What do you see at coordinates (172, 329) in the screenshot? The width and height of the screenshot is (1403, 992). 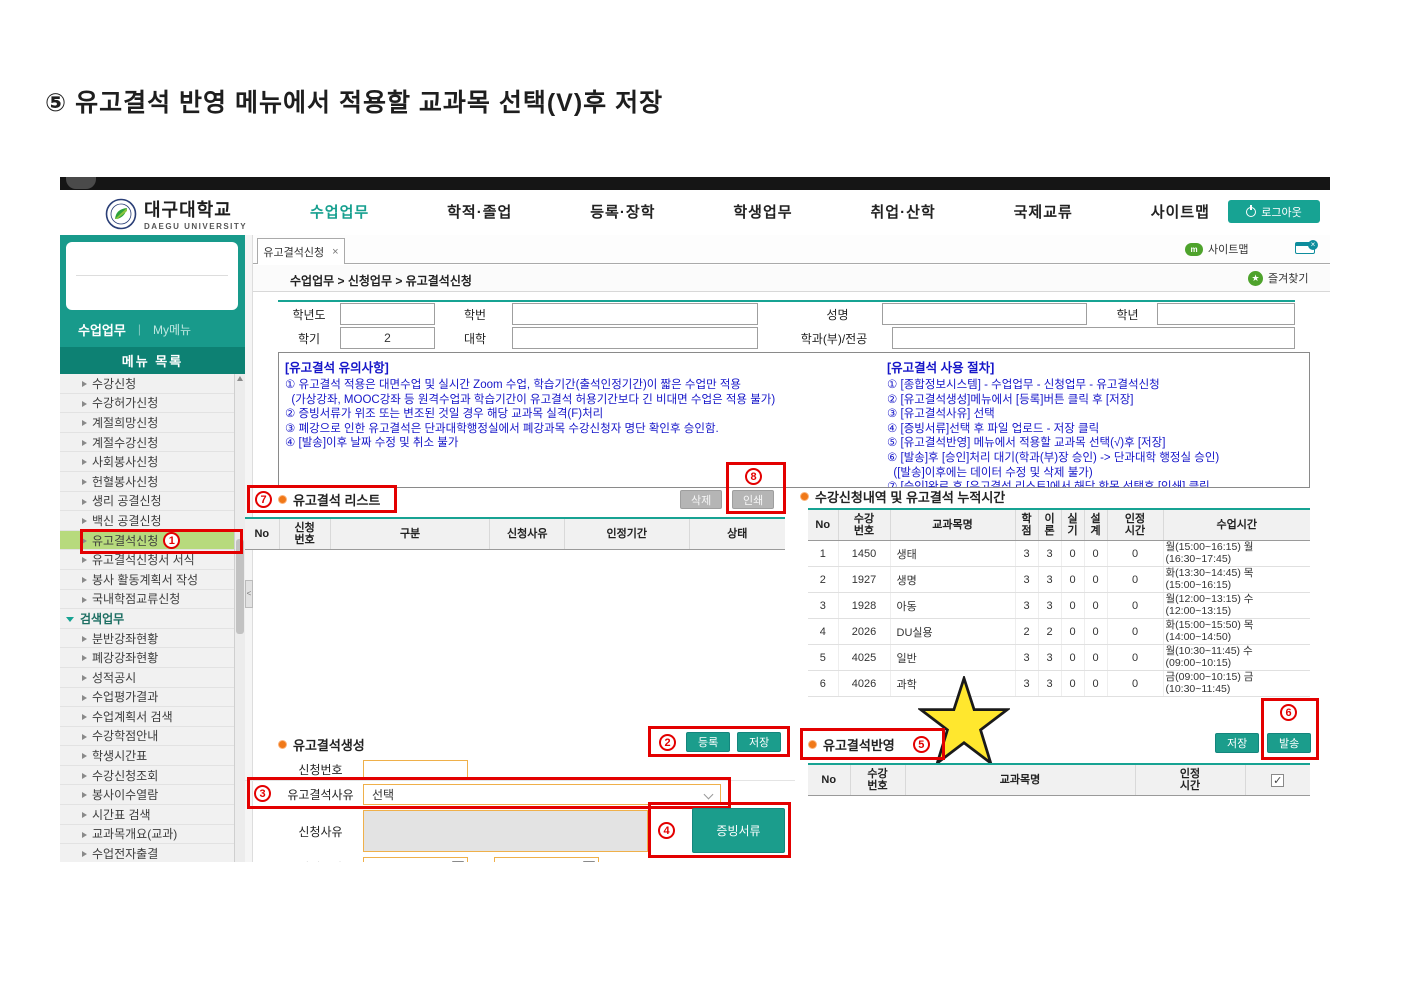 I see `sidebar-tab-mymenu: My메뉴` at bounding box center [172, 329].